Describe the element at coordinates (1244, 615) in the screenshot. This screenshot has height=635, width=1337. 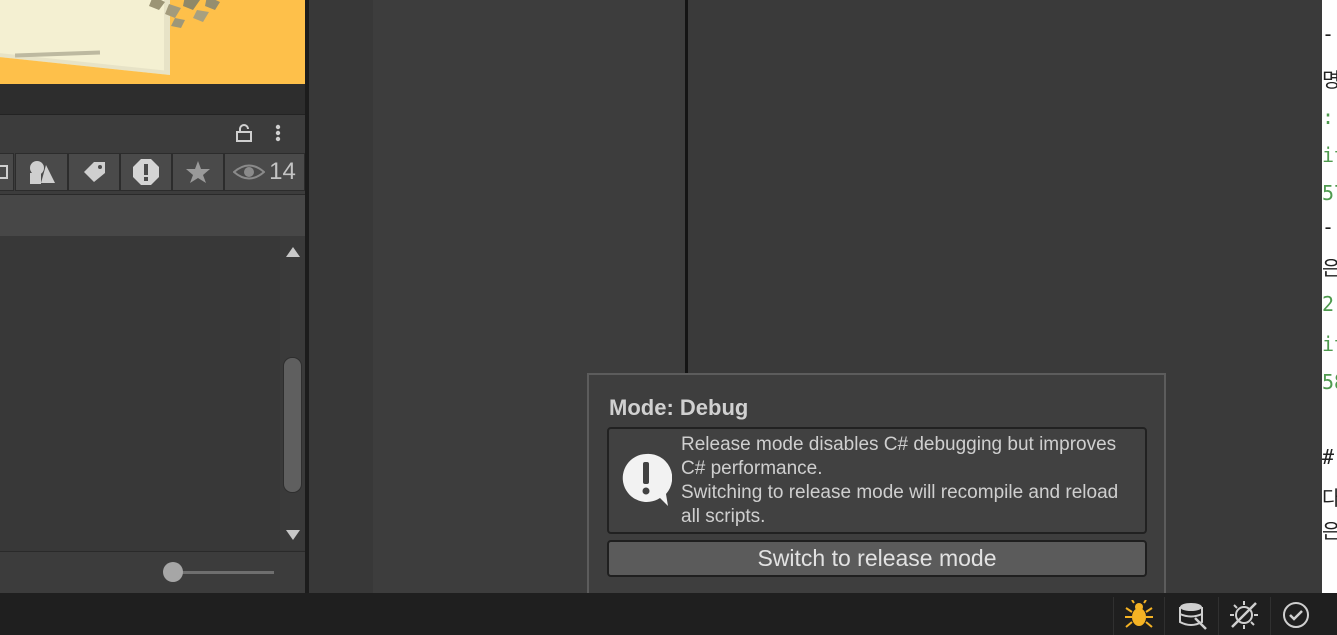
I see `auto-generate-lighting-off-icon` at that location.